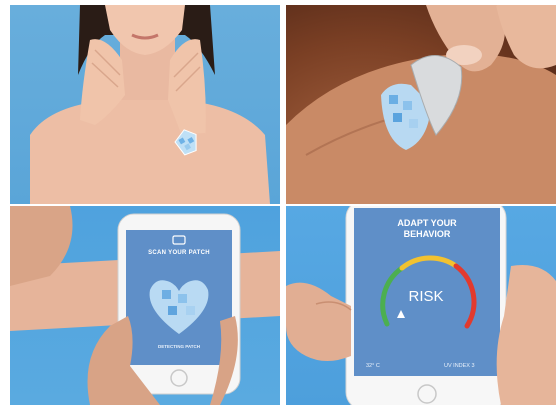 This screenshot has height=408, width=556. I want to click on adapt-title-line2: BEHAVIOR, so click(427, 234).